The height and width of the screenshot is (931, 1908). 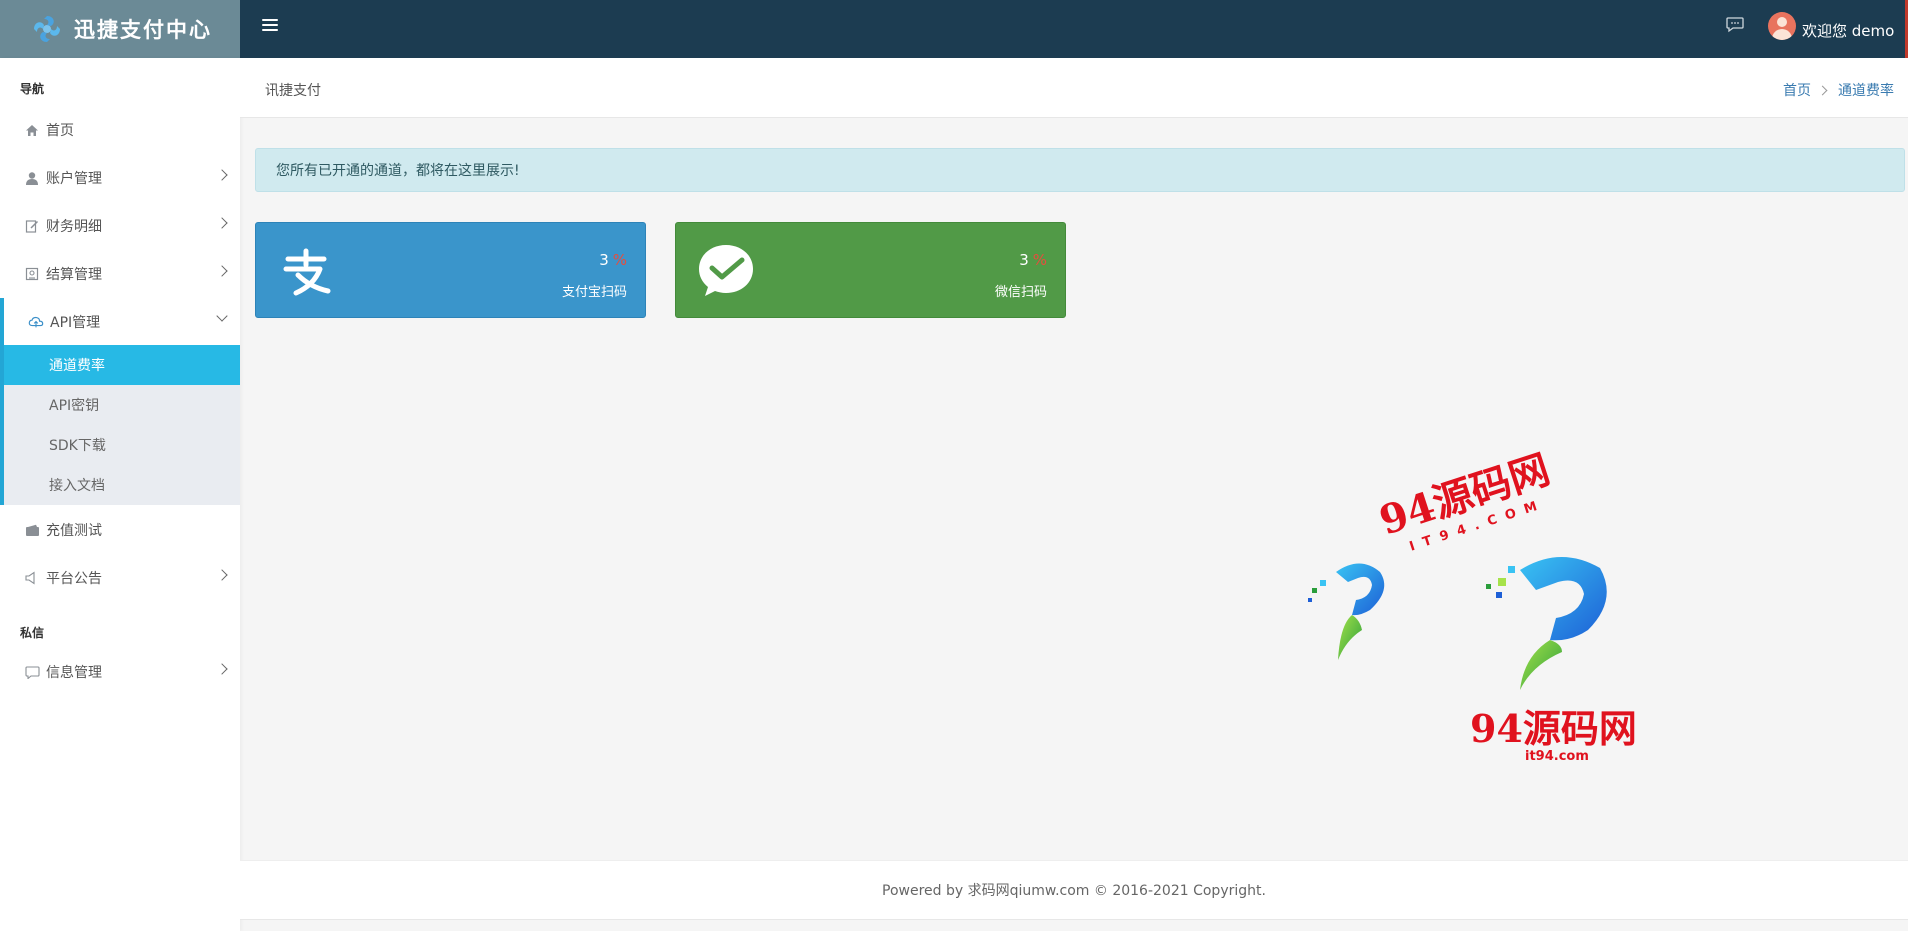 I want to click on watermark-subtext: it94.com, so click(x=1557, y=756).